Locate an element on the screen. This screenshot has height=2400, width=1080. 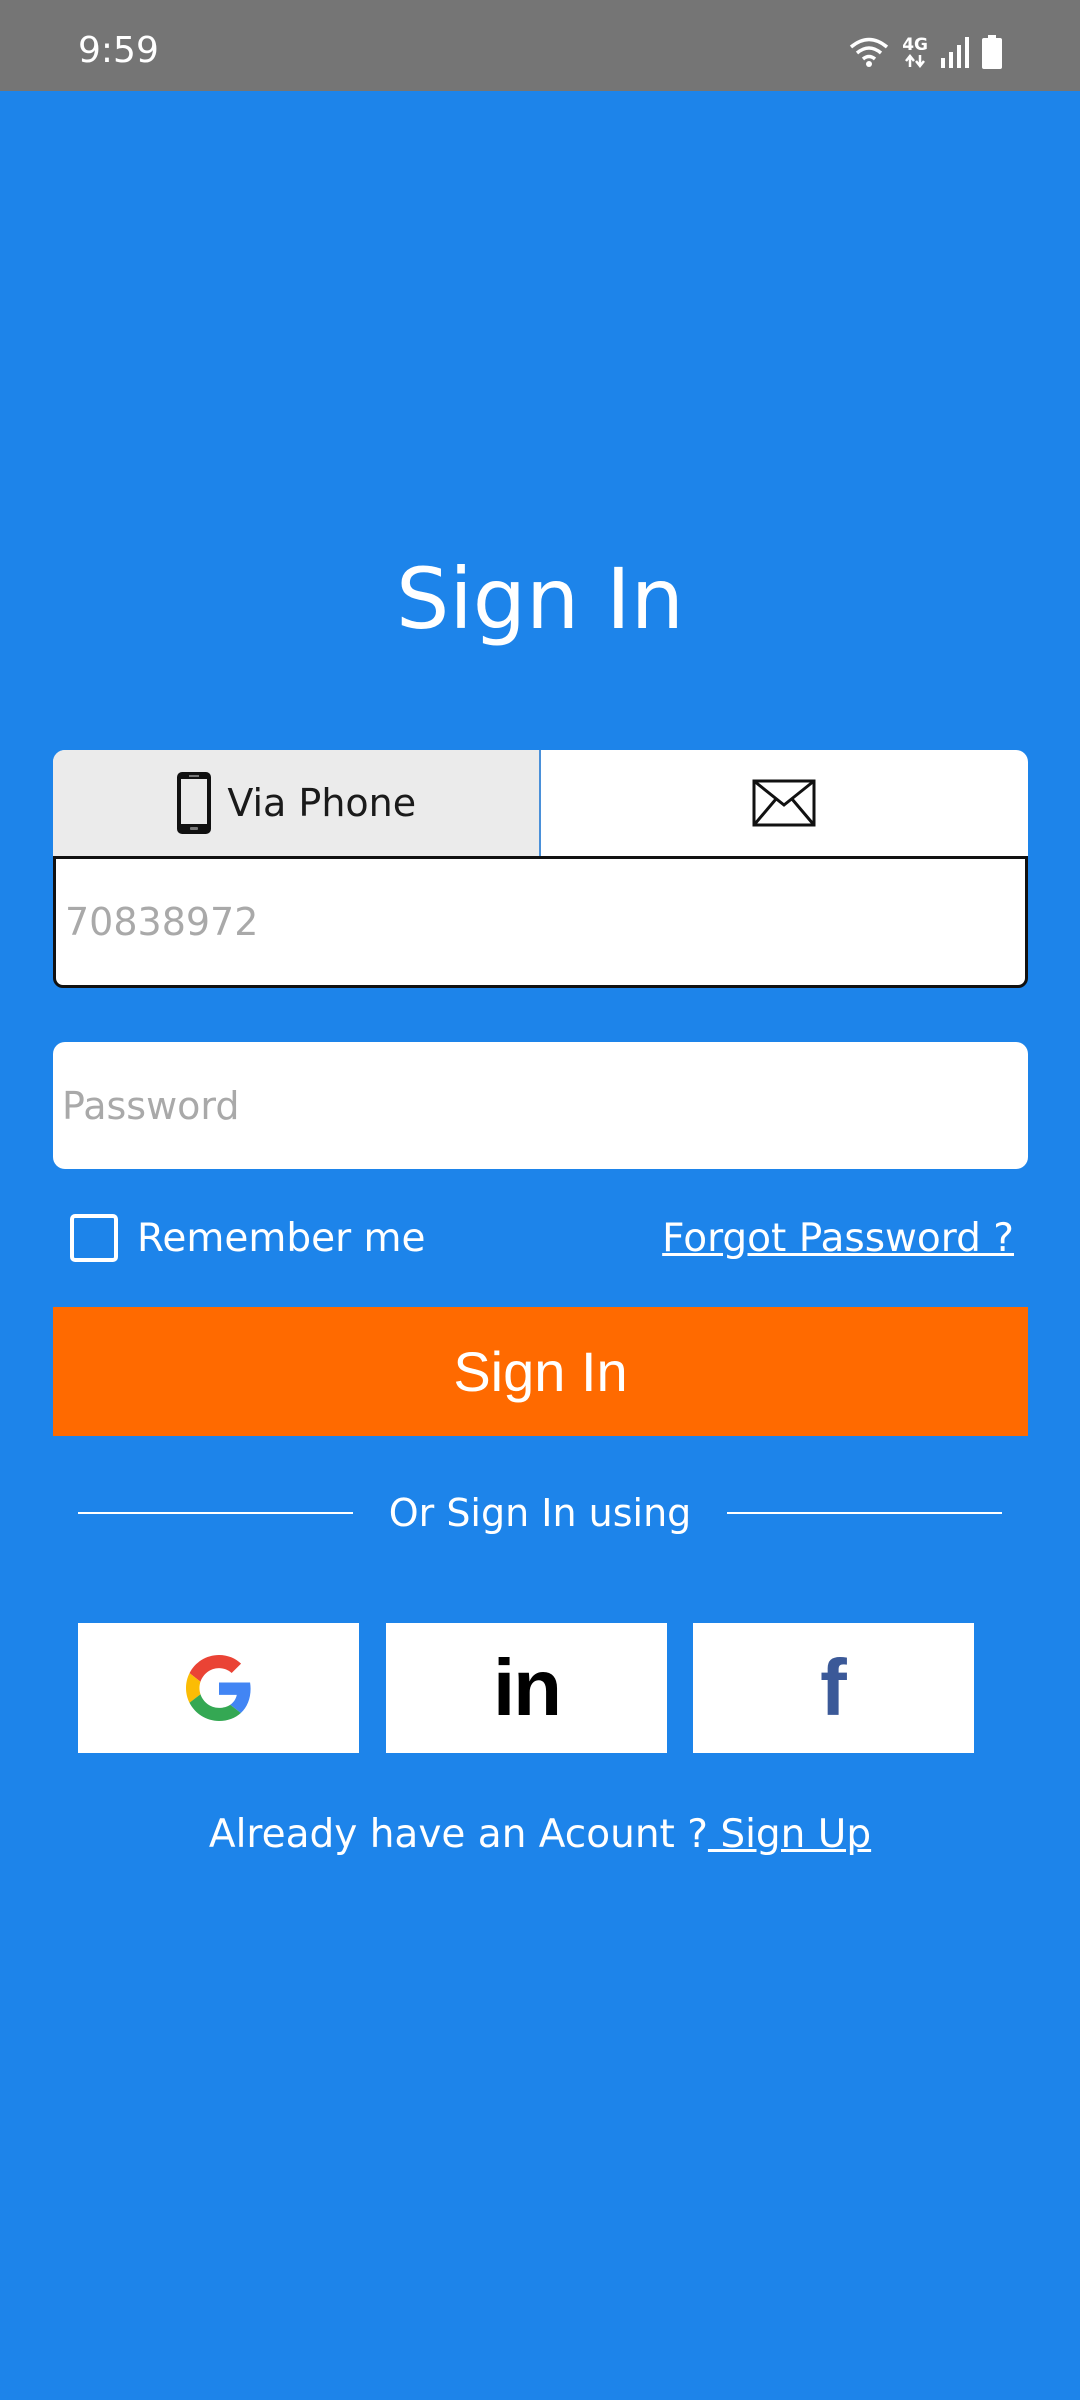
facebook-sign-in-button: f is located at coordinates (833, 1688).